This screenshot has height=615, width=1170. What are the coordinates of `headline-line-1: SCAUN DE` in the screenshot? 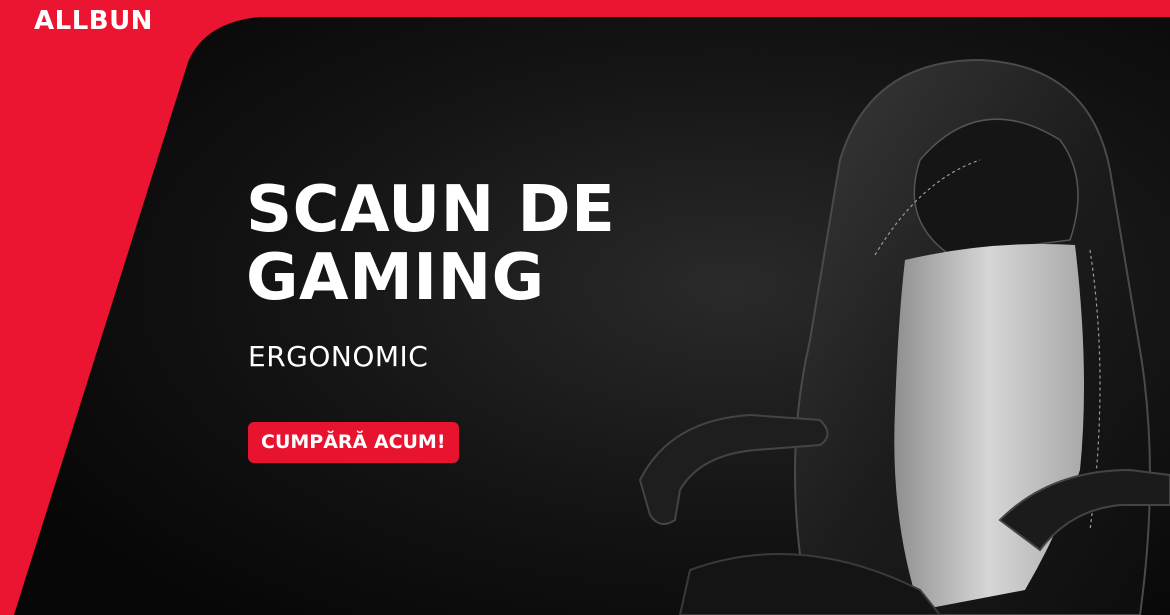 It's located at (431, 210).